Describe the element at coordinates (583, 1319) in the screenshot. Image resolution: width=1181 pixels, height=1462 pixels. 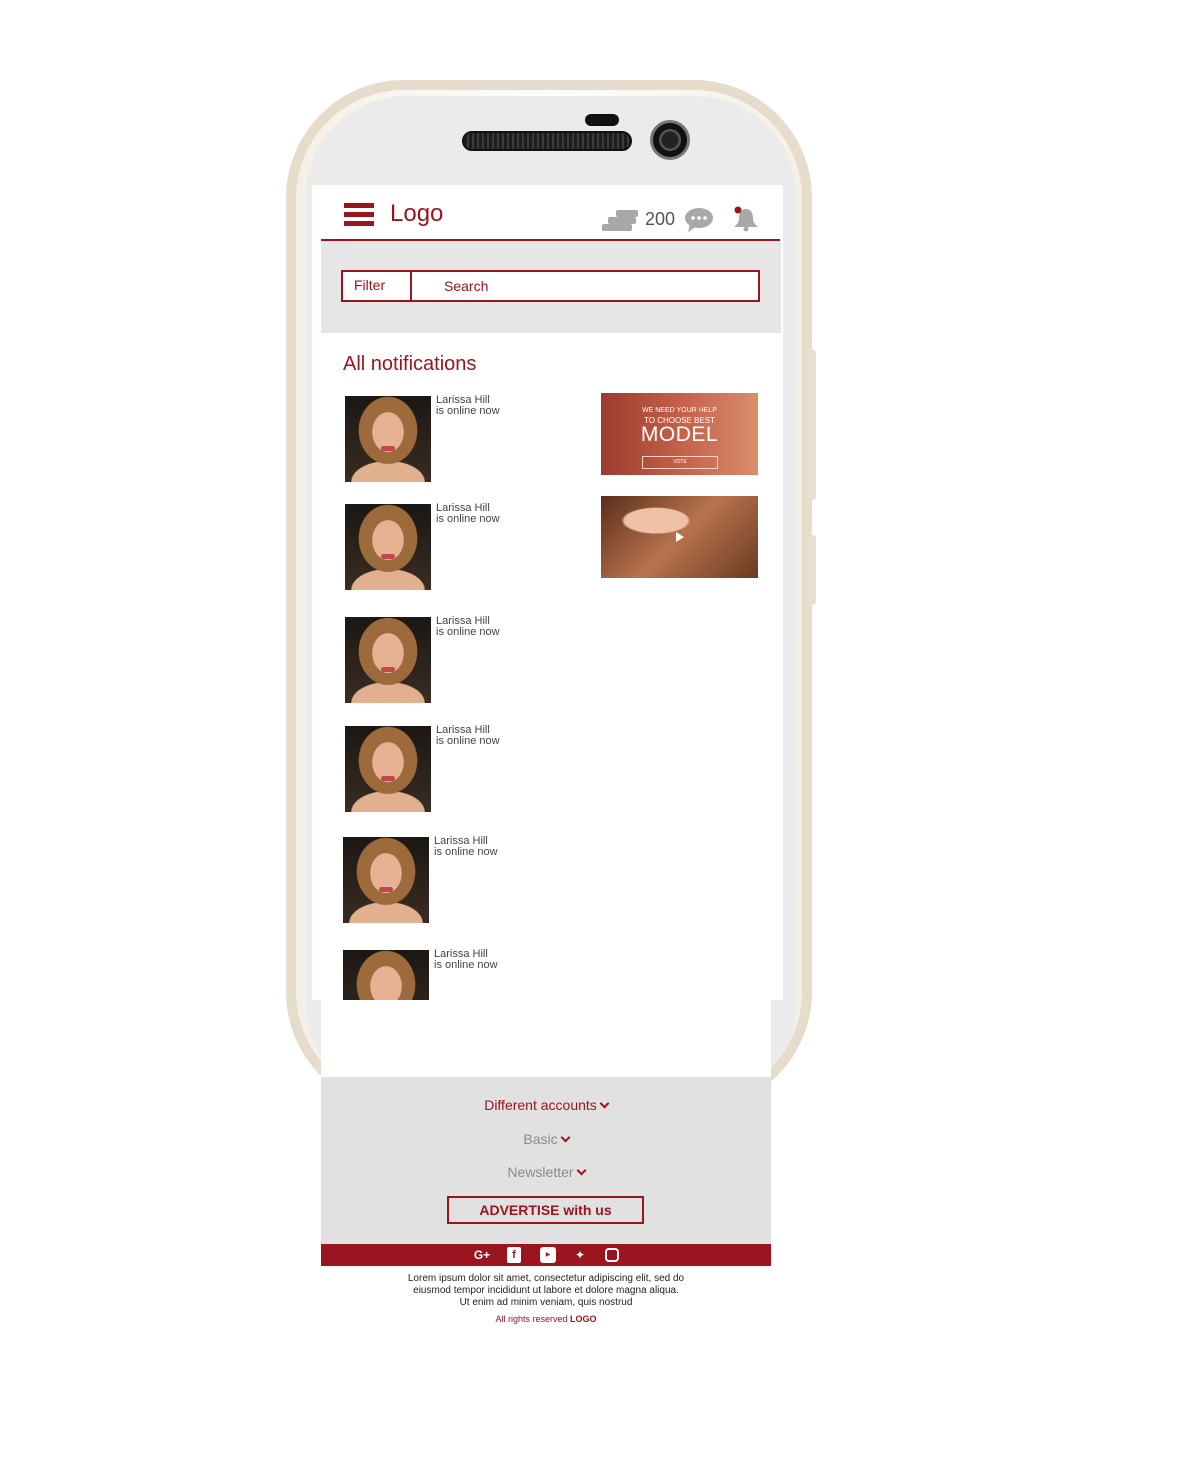
I see `copyright-logo: LOGO` at that location.